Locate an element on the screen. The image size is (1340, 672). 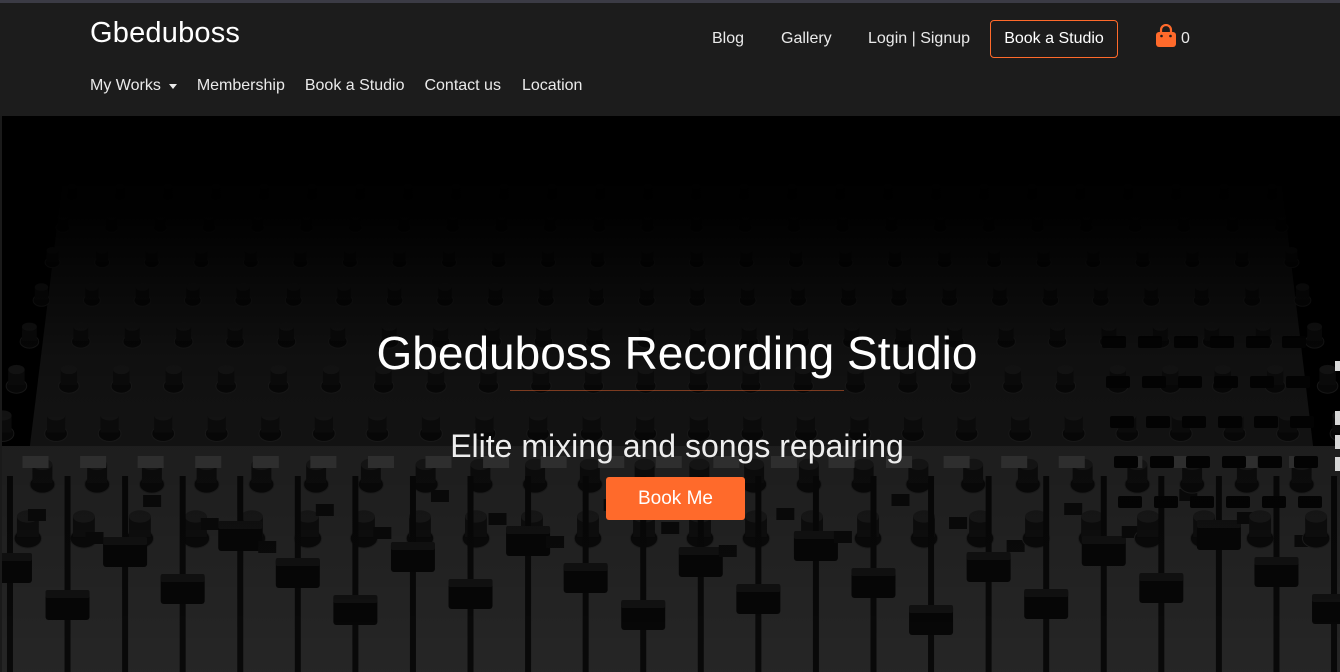
nav-blog-link: Blog is located at coordinates (728, 39).